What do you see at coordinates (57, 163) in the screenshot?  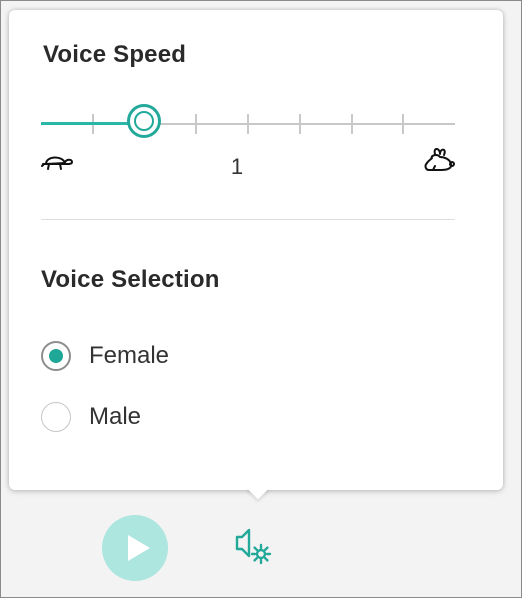 I see `turtle-icon` at bounding box center [57, 163].